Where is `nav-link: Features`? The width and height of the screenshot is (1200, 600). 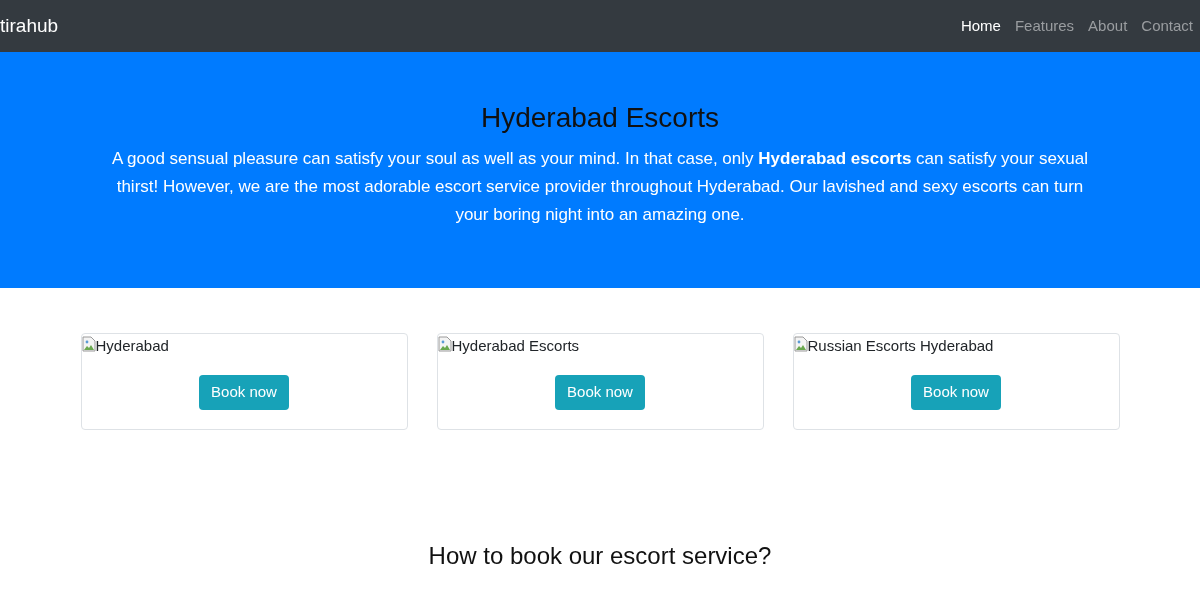
nav-link: Features is located at coordinates (1044, 26).